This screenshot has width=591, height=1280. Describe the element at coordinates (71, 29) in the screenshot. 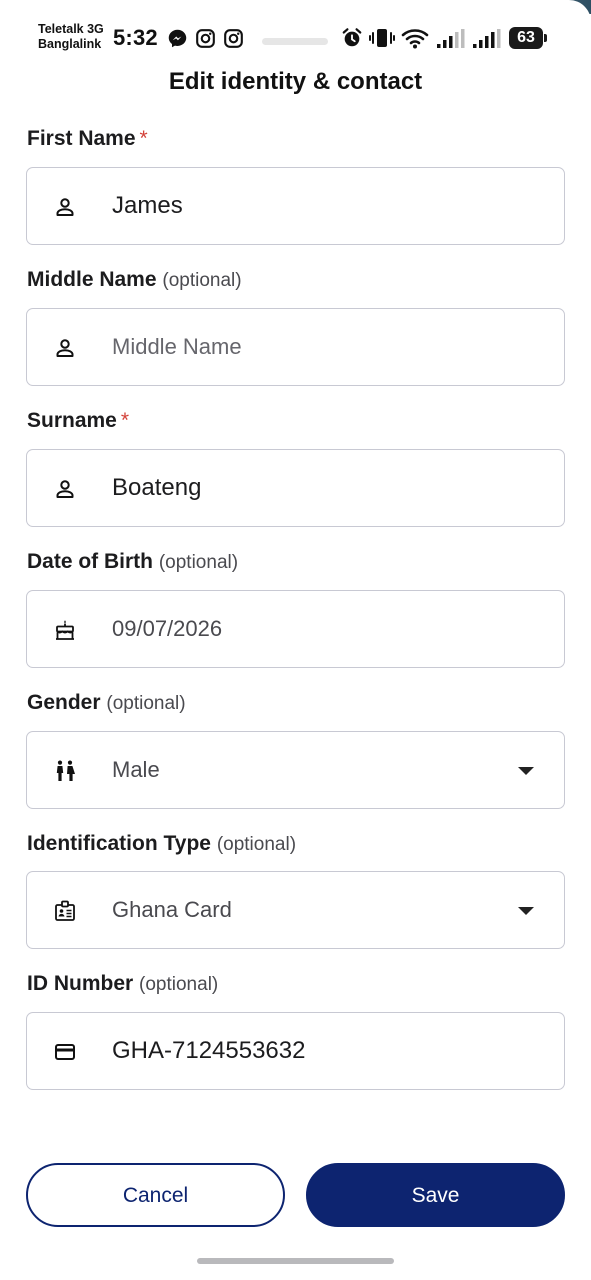

I see `carrier-1: Teletalk 3G` at that location.